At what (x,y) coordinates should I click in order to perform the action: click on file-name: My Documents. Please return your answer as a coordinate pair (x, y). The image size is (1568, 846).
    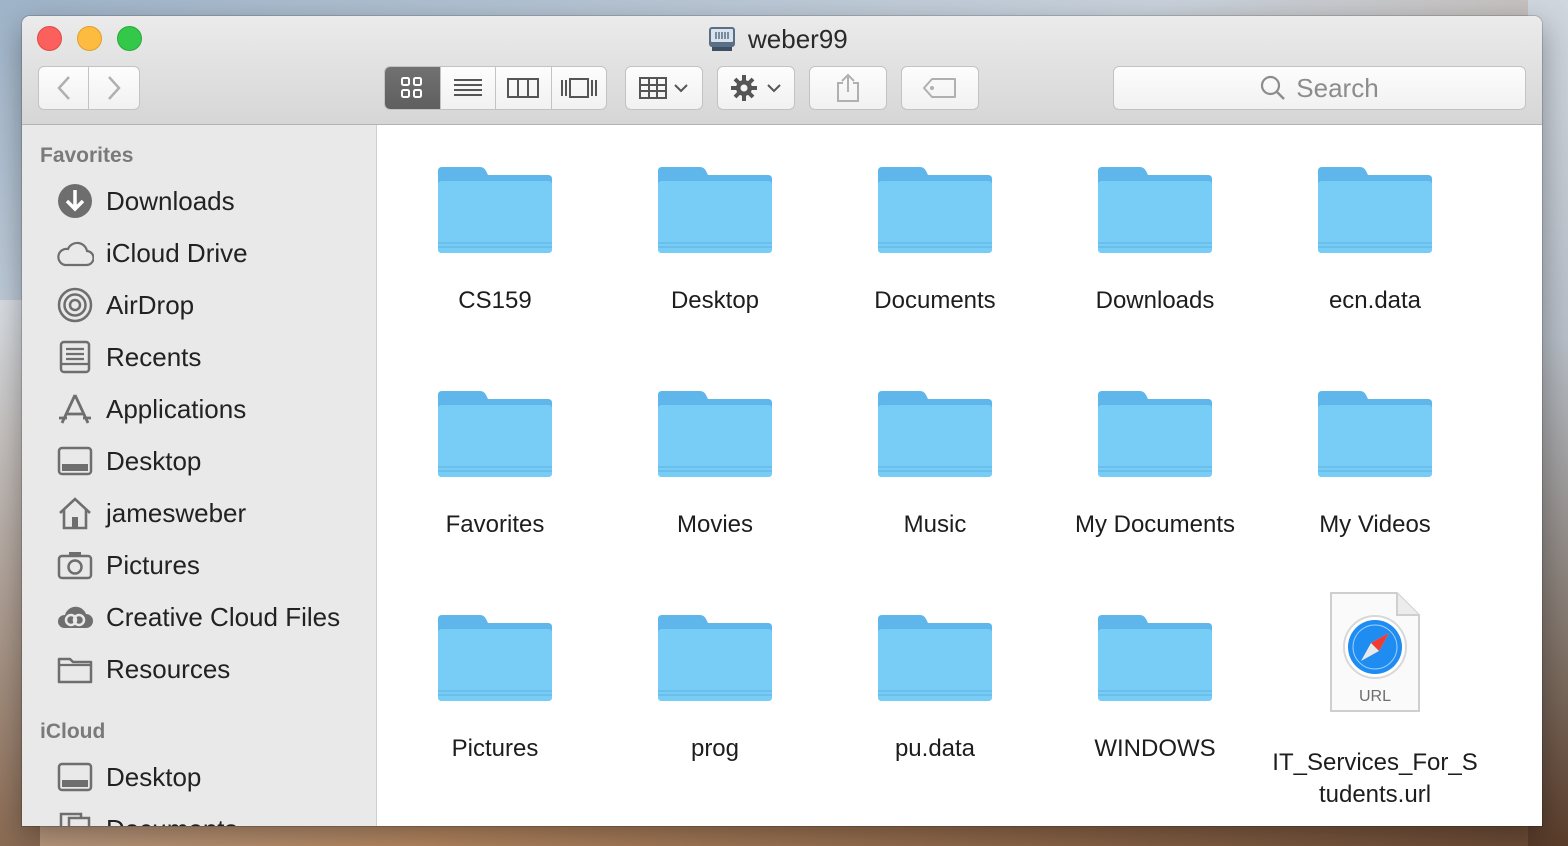
    Looking at the image, I should click on (1155, 524).